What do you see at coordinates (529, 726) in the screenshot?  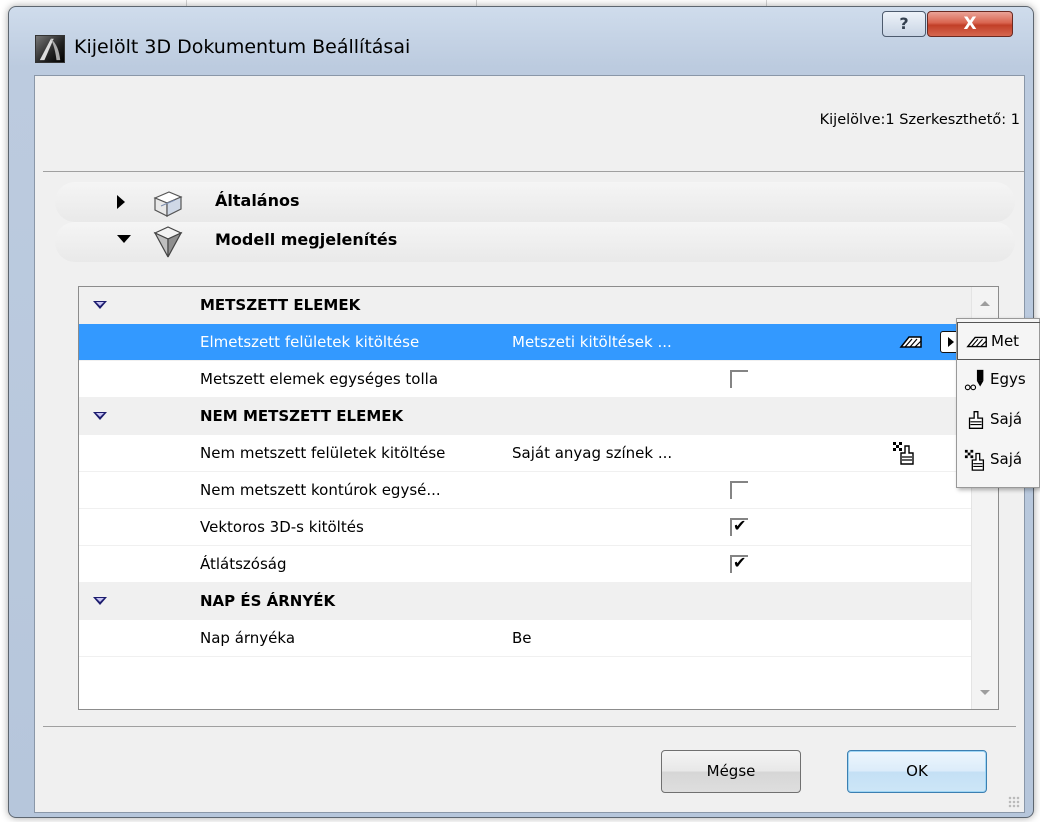 I see `bottom-separator` at bounding box center [529, 726].